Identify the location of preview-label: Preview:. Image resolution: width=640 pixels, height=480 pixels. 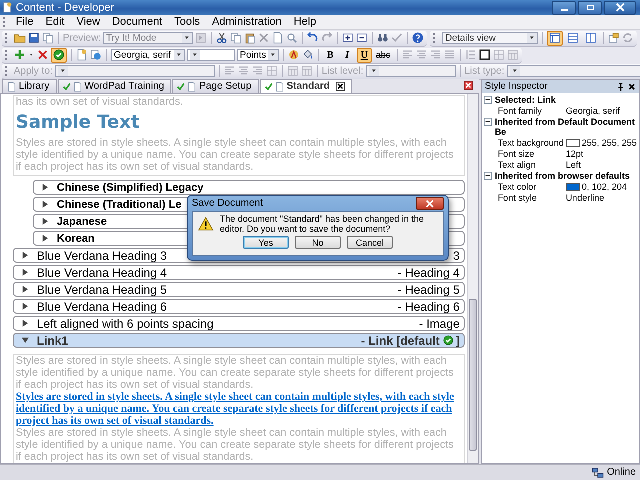
(82, 38).